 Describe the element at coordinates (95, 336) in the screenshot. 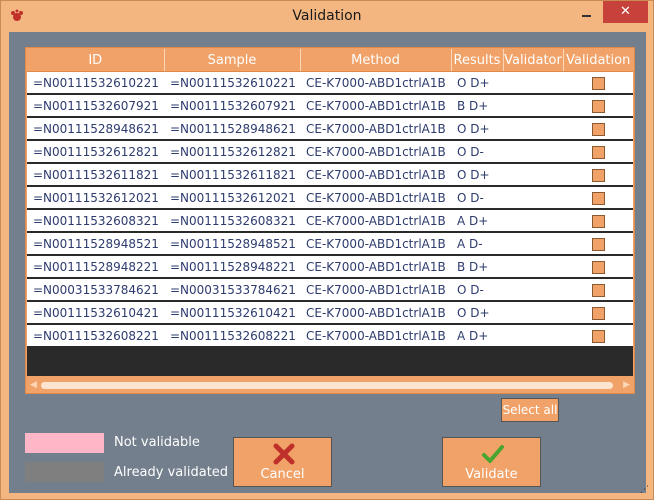

I see `cell-id: =N00111532608221` at that location.